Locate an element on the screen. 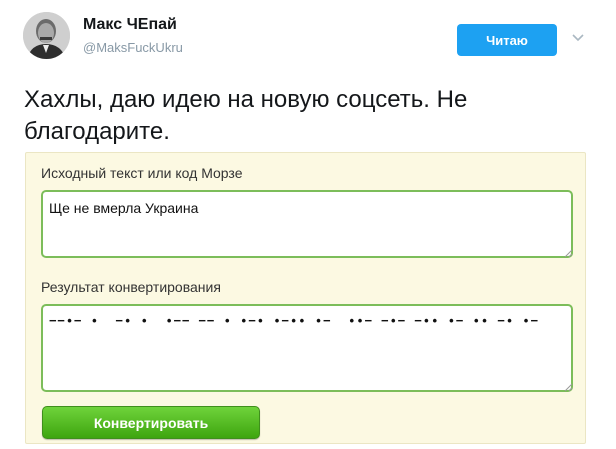 This screenshot has height=449, width=616. follow-button: Читаю is located at coordinates (507, 40).